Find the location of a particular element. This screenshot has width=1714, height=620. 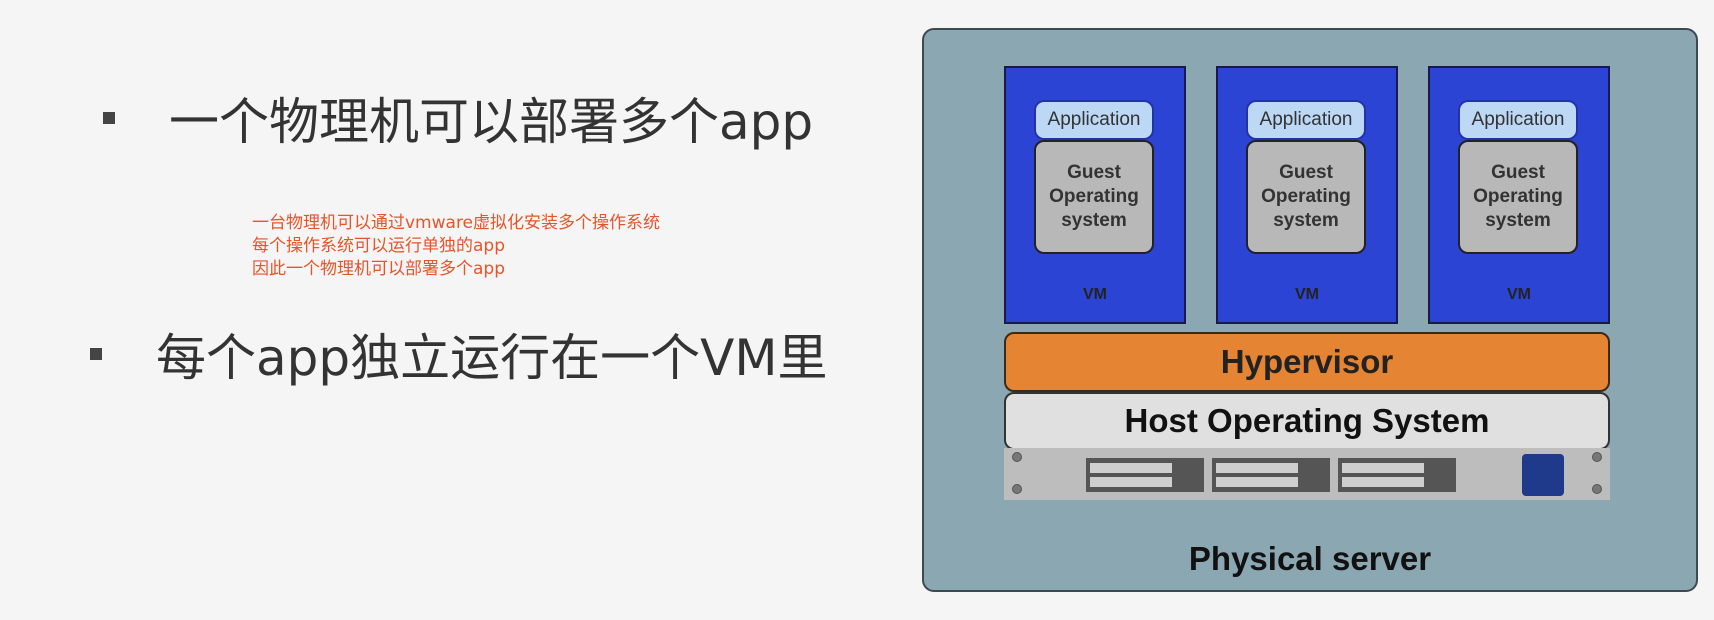

physical-server-label: Physical server is located at coordinates (1310, 558).